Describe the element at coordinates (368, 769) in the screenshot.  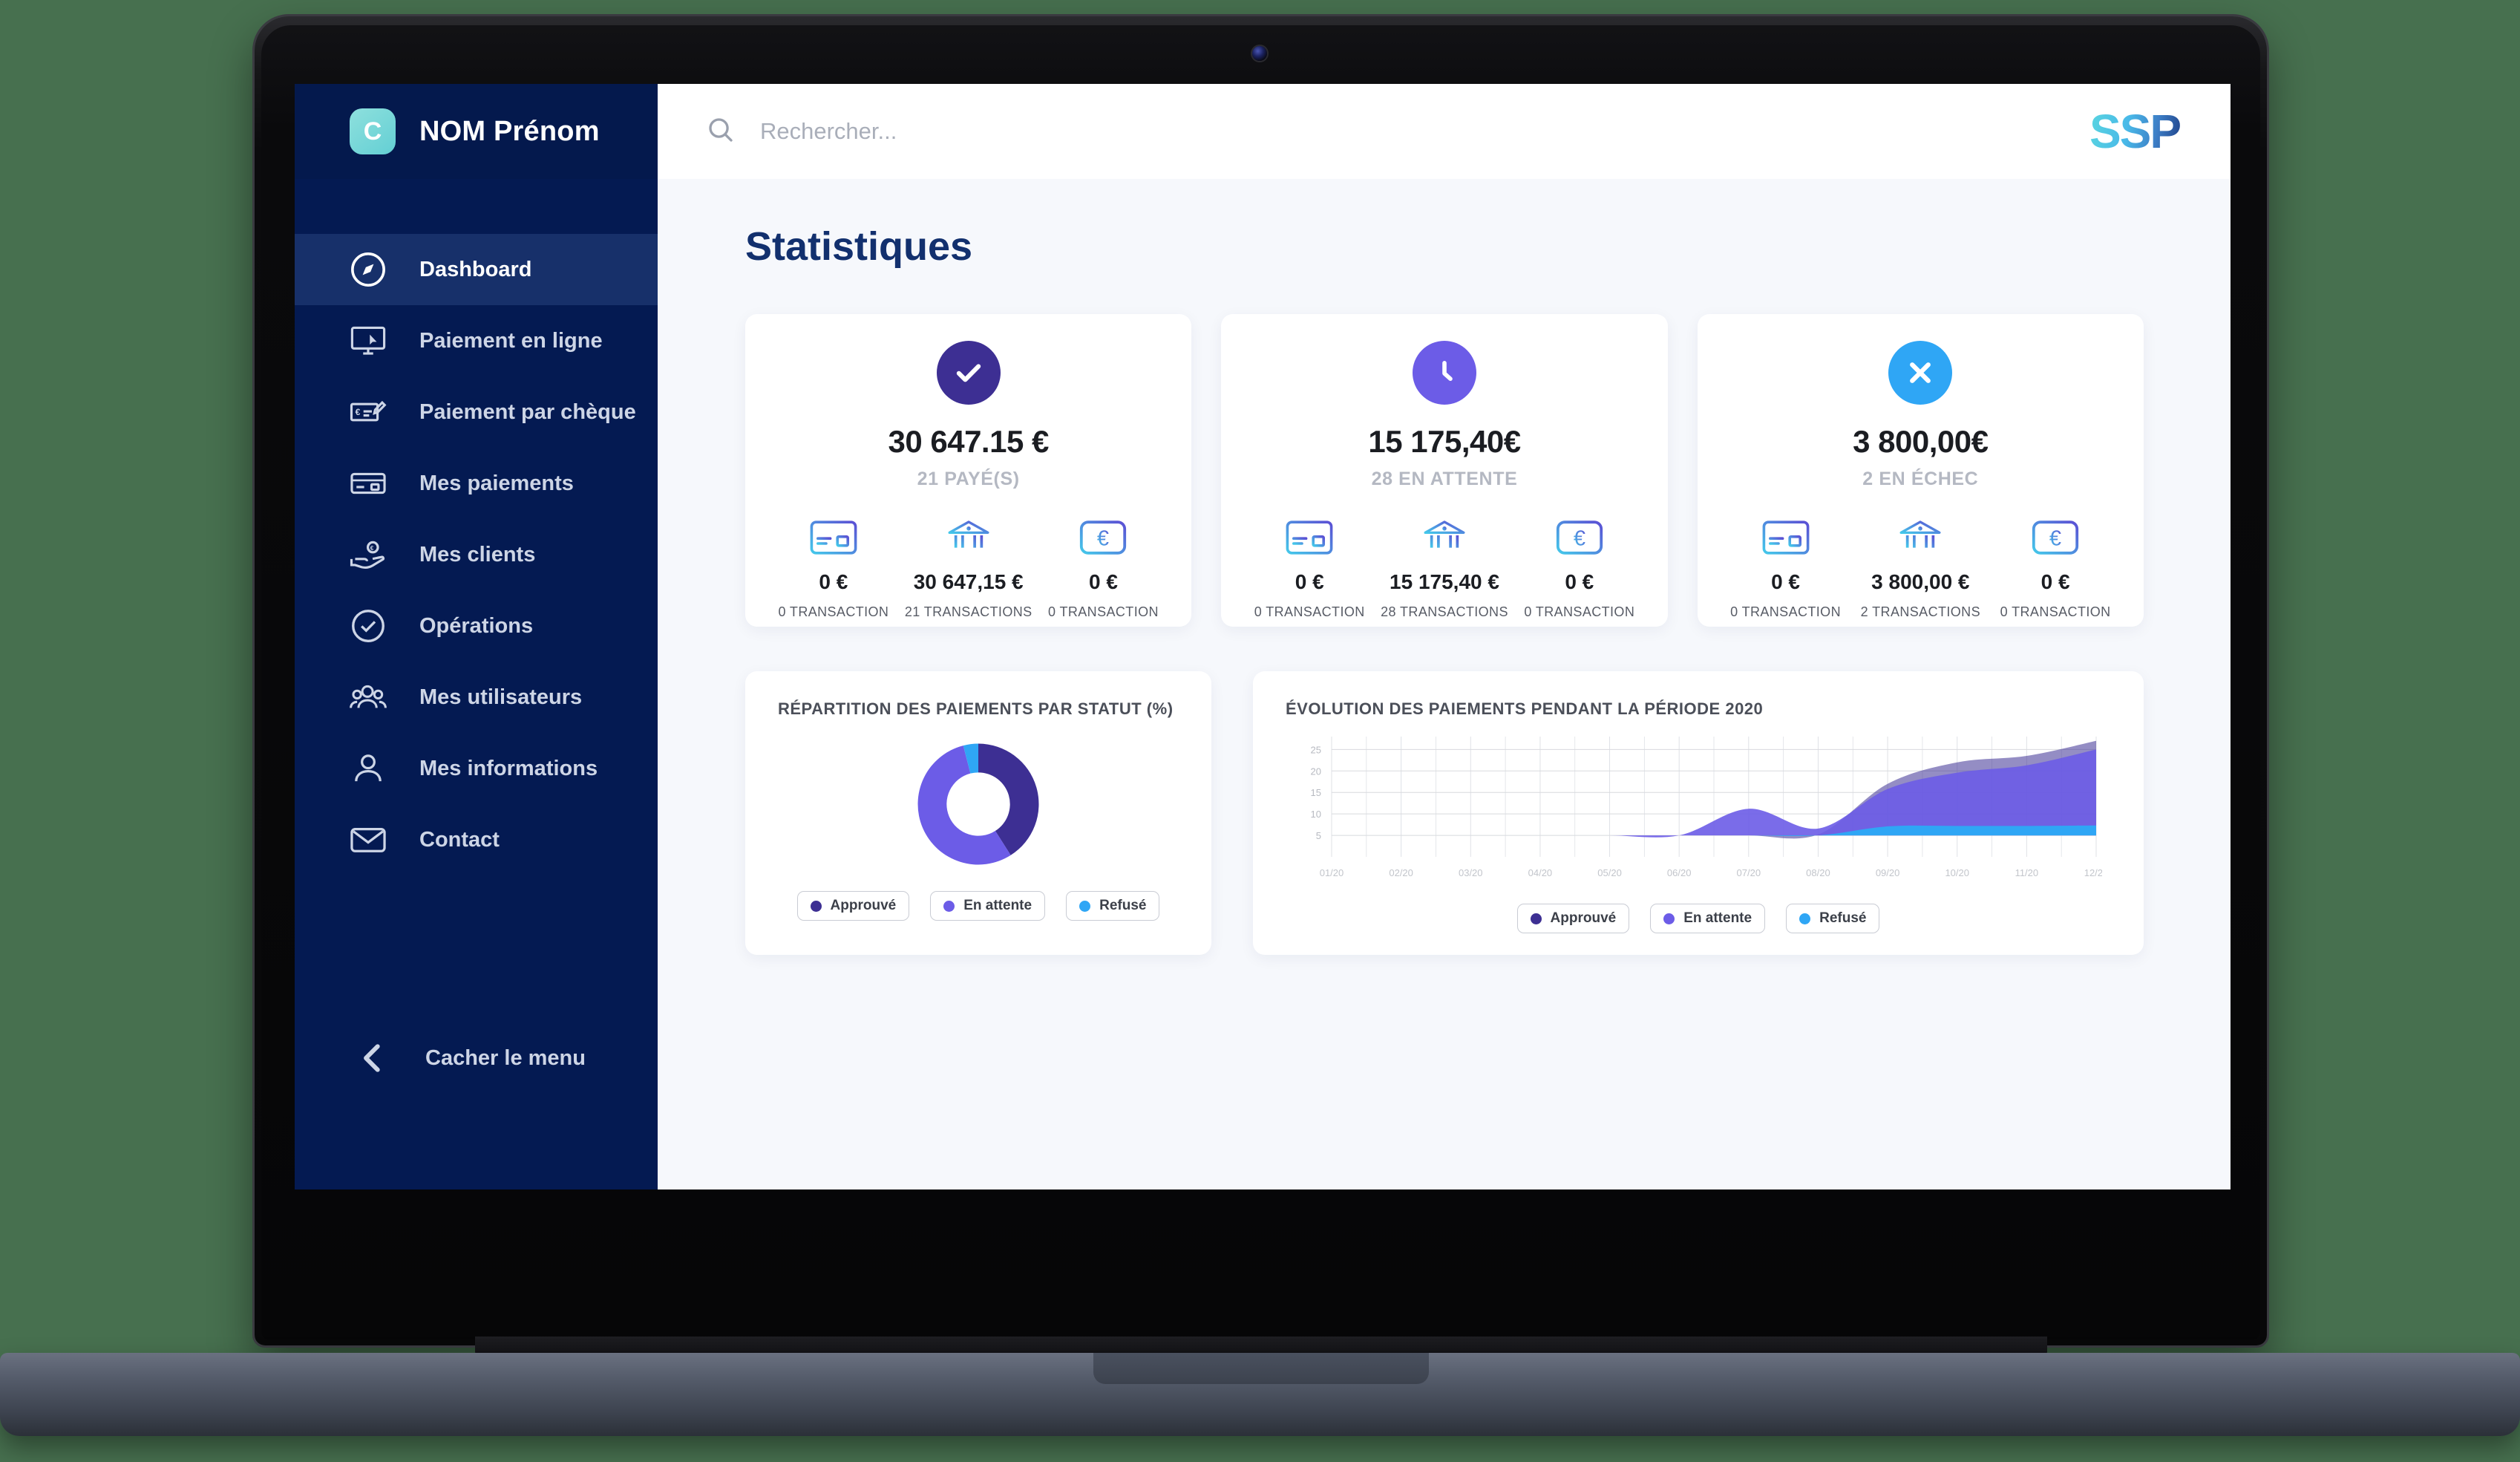
I see `user-icon` at that location.